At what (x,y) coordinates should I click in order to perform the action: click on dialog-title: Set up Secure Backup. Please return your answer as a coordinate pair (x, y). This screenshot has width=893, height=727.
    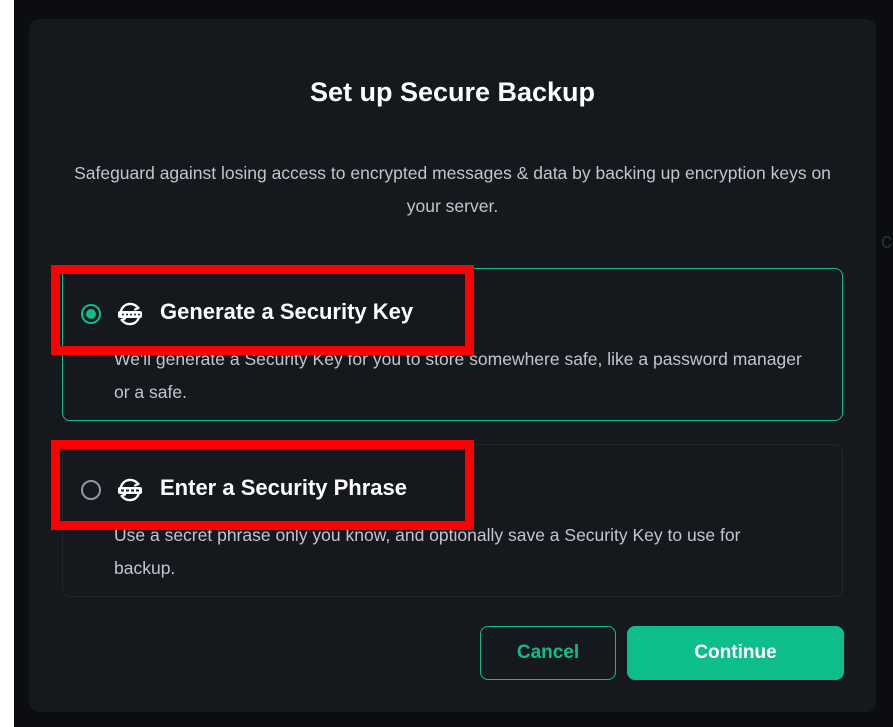
    Looking at the image, I should click on (452, 92).